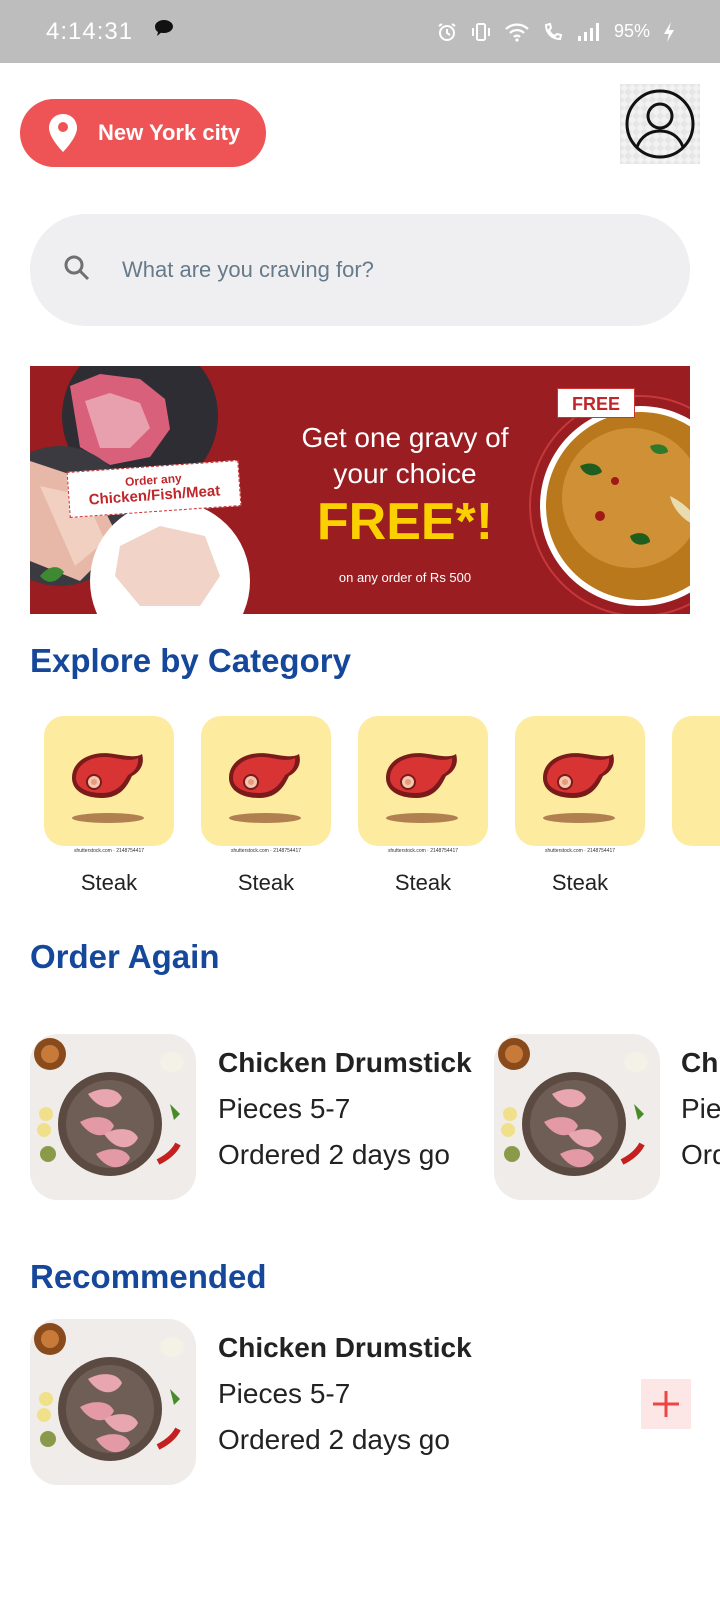  I want to click on free-tag: FREE, so click(596, 403).